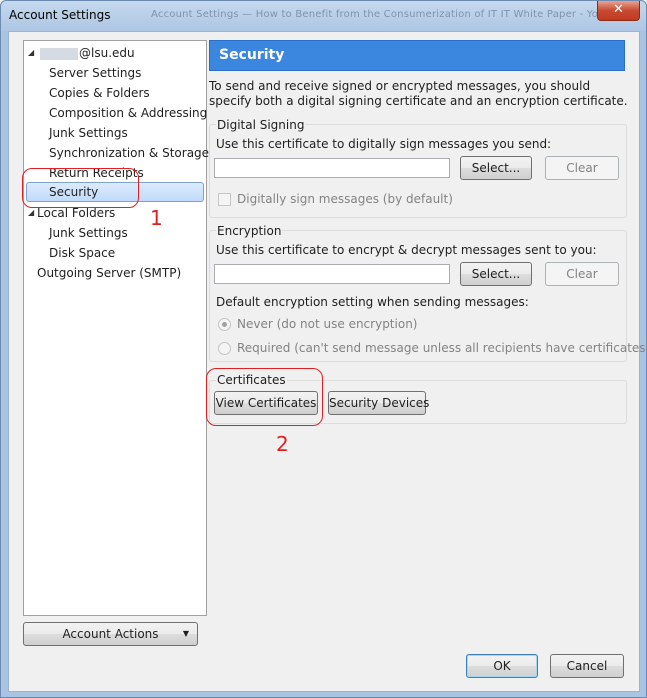  What do you see at coordinates (107, 53) in the screenshot?
I see `account-email: @lsu.edu` at bounding box center [107, 53].